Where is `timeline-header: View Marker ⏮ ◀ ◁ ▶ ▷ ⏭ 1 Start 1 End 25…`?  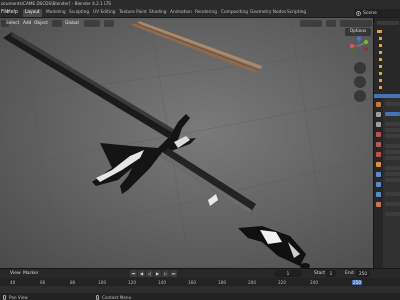
timeline-header: View Marker ⏮ ◀ ◁ ▶ ▷ ⏭ 1 Start 1 End 25… is located at coordinates (200, 273).